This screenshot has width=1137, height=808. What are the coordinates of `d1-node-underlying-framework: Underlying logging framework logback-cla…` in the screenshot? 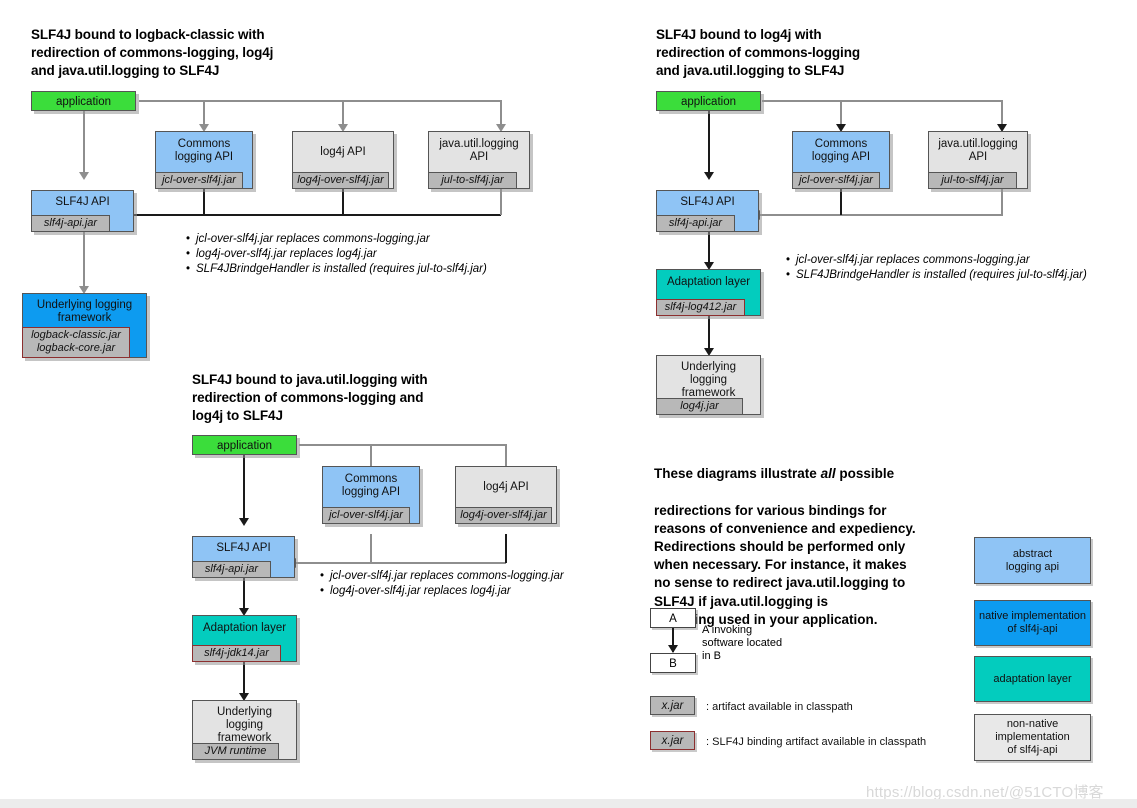 It's located at (84, 325).